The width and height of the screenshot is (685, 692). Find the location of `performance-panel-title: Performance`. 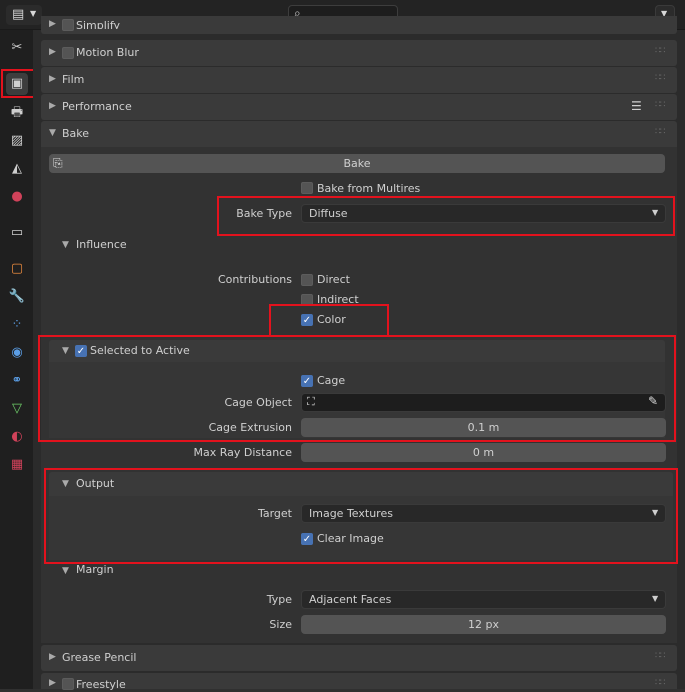

performance-panel-title: Performance is located at coordinates (97, 106).